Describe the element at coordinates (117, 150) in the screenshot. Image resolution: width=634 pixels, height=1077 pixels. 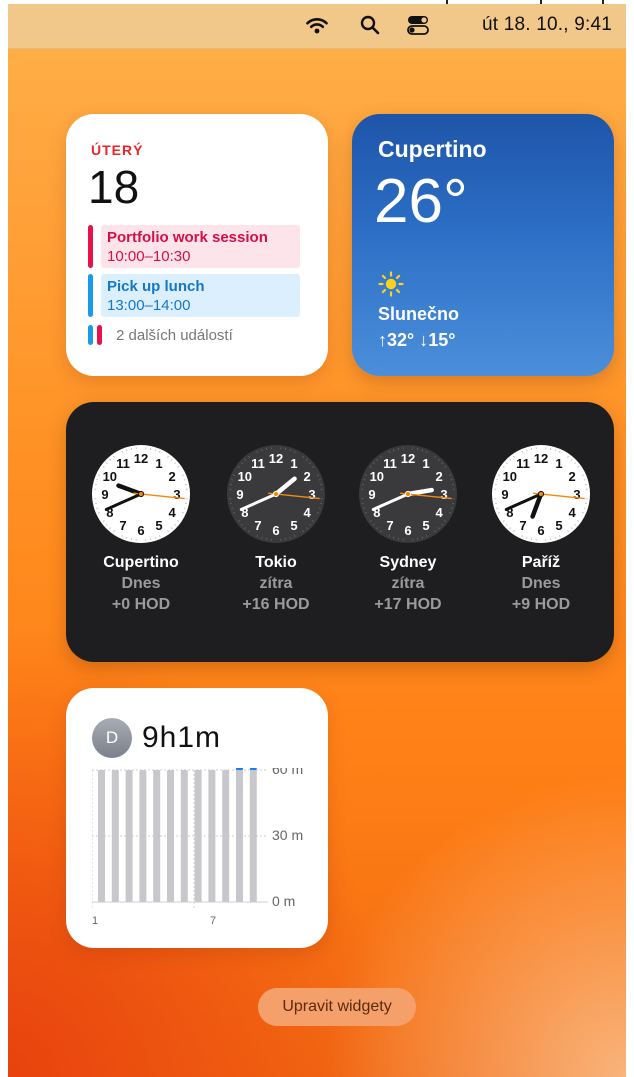
I see `calendar-weekday: ÚTERÝ` at that location.